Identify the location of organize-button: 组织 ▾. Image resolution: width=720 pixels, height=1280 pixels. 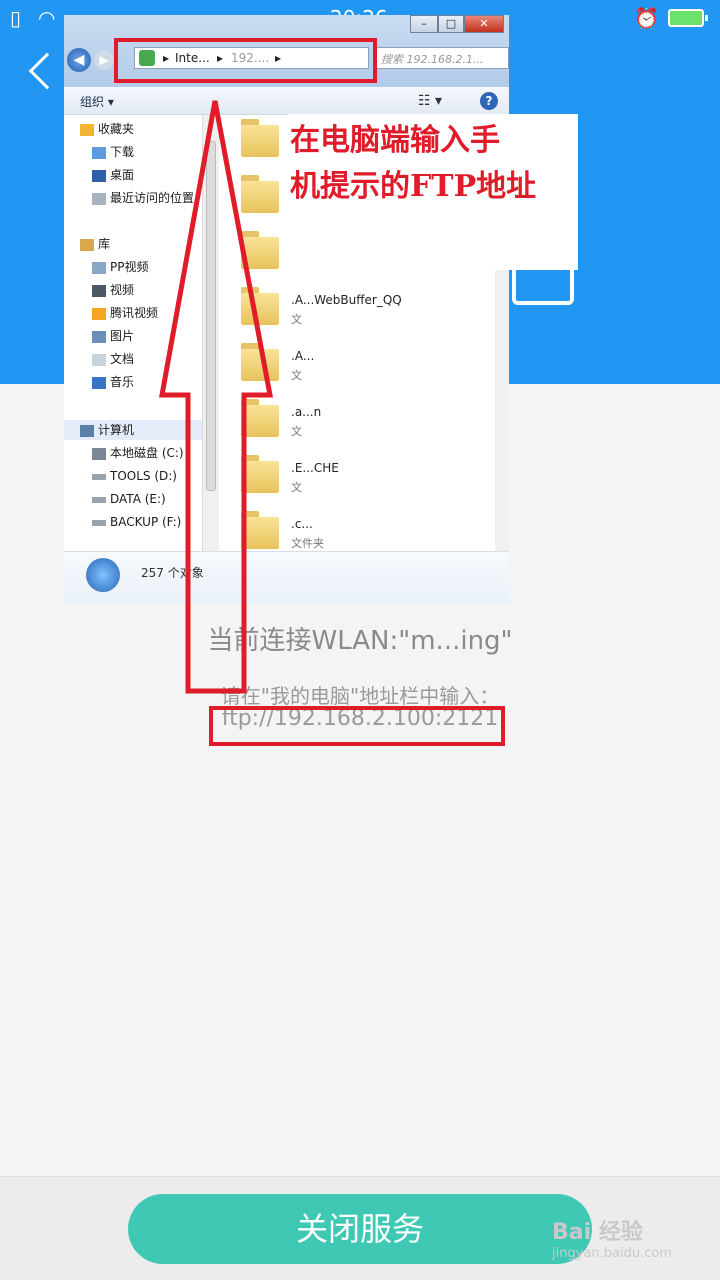
(97, 101).